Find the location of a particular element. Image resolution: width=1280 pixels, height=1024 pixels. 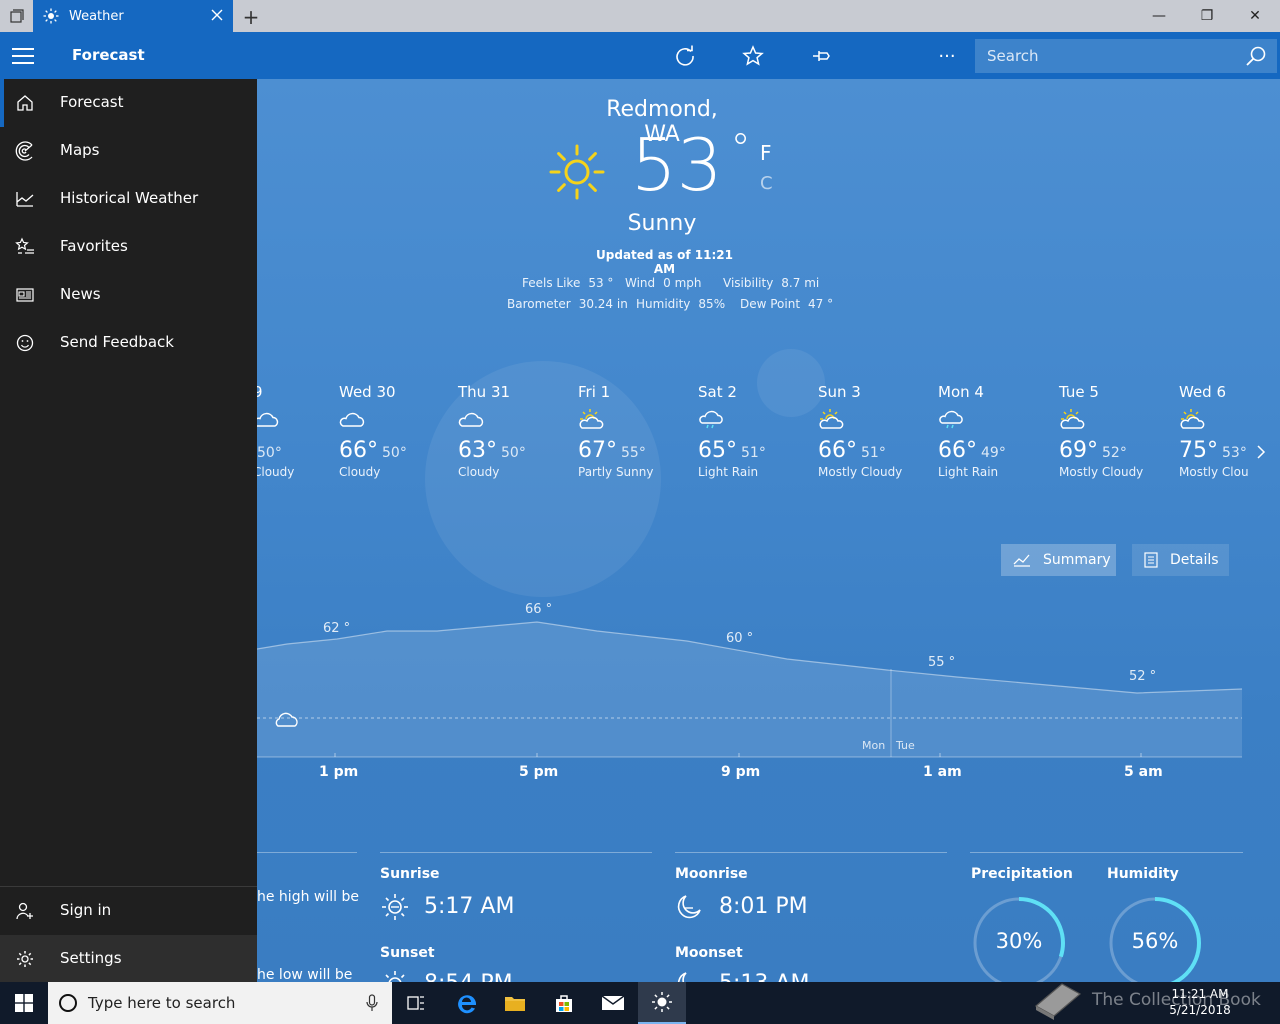

tab-weather: Weather is located at coordinates (133, 16).